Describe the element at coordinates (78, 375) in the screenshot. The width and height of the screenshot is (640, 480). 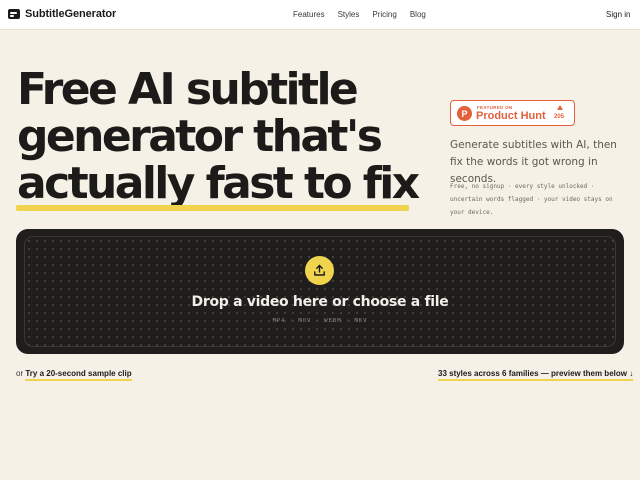
I see `sample-clip-link: Try a 20-second sample clip` at that location.